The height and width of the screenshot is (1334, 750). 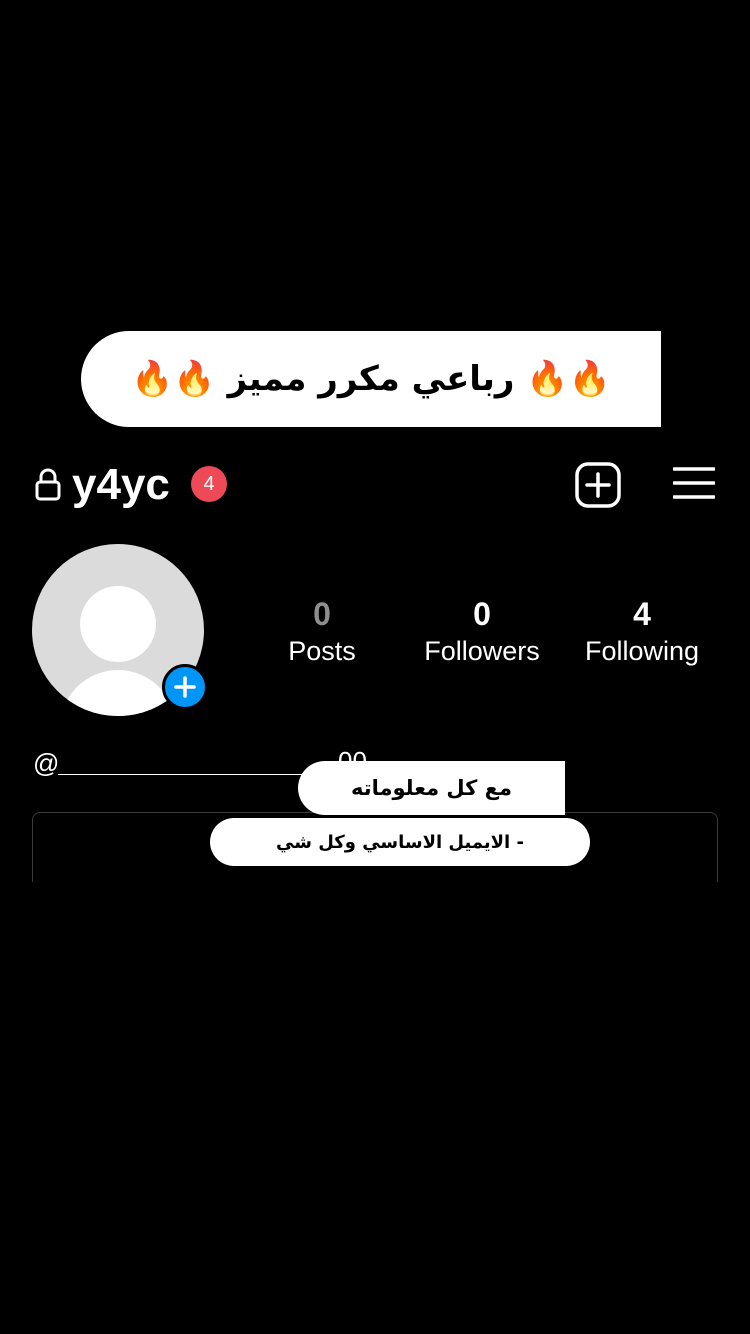 What do you see at coordinates (118, 693) in the screenshot?
I see `avatar-body-shape` at bounding box center [118, 693].